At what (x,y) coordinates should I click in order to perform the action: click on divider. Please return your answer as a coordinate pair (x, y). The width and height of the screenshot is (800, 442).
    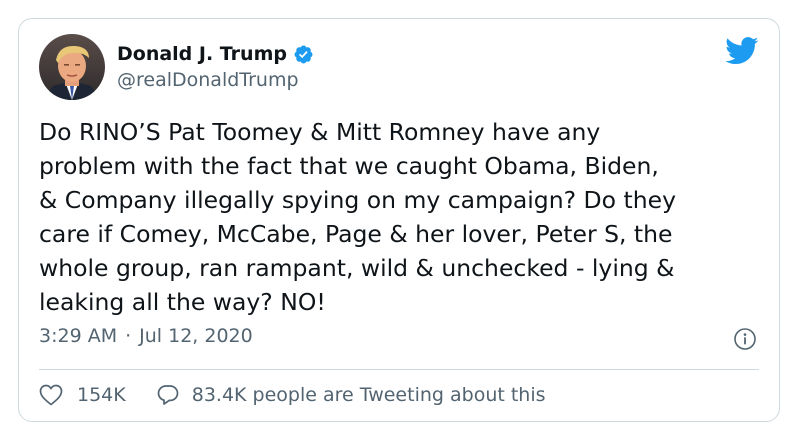
    Looking at the image, I should click on (399, 369).